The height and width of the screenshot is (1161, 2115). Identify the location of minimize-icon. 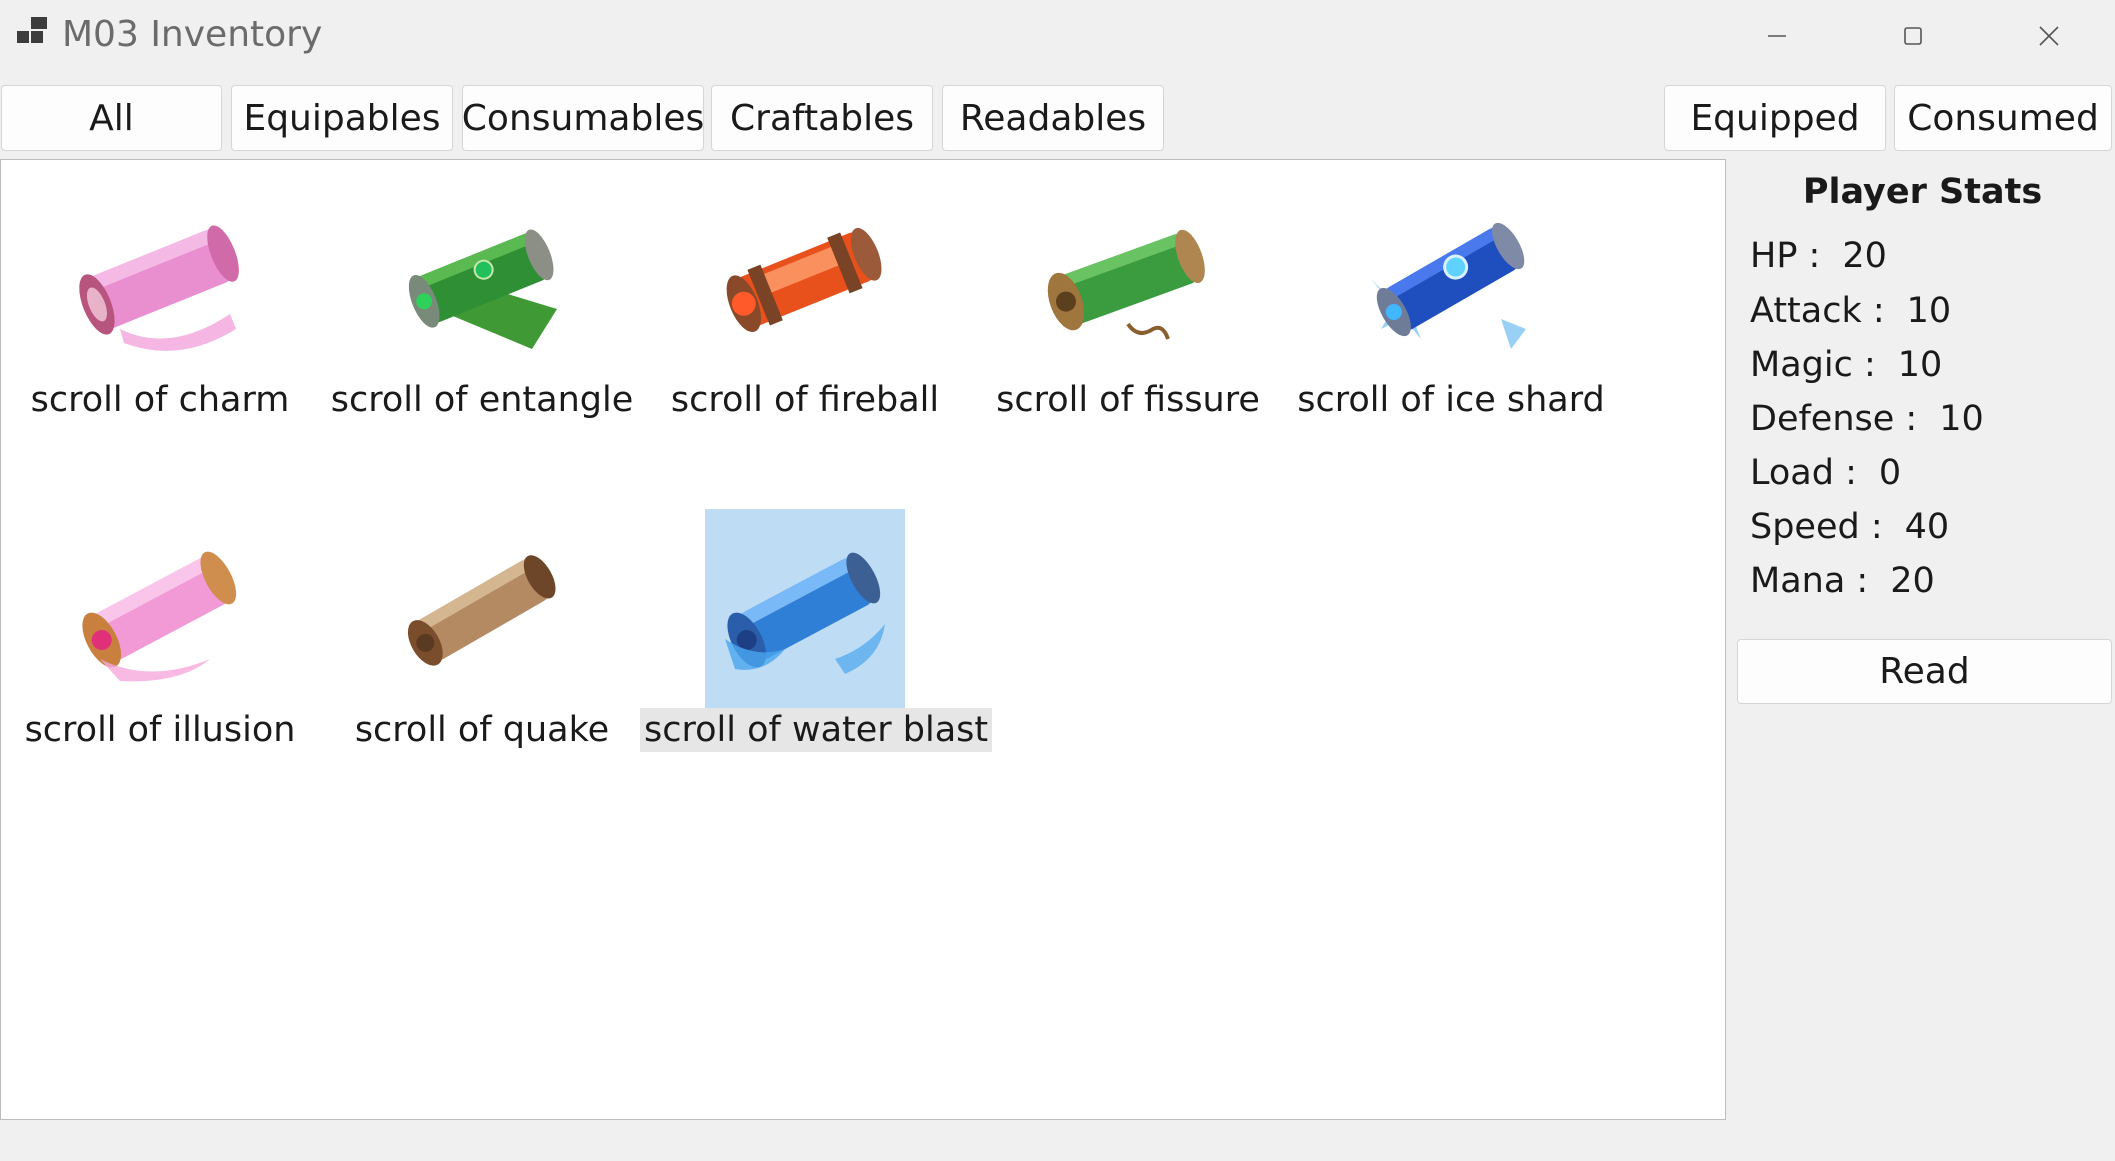
(1777, 36).